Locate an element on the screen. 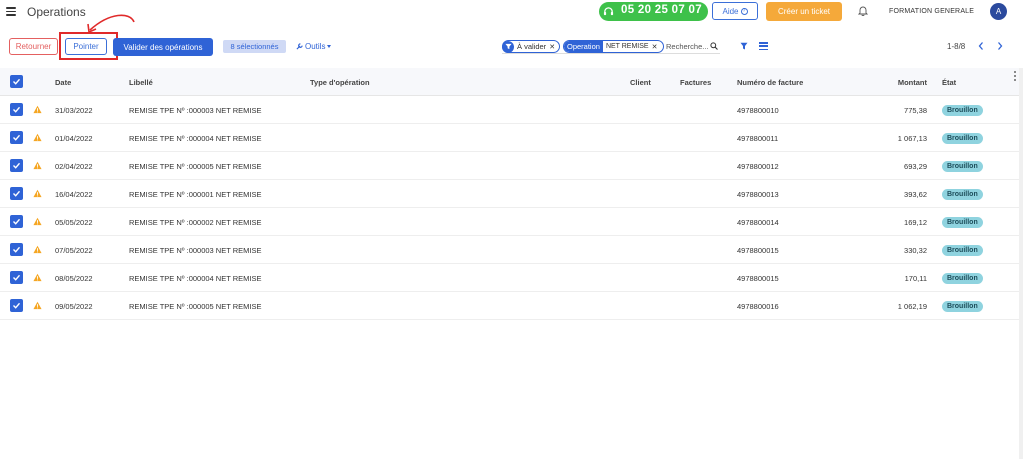  filter-chip-status: À valider ✕ is located at coordinates (531, 46).